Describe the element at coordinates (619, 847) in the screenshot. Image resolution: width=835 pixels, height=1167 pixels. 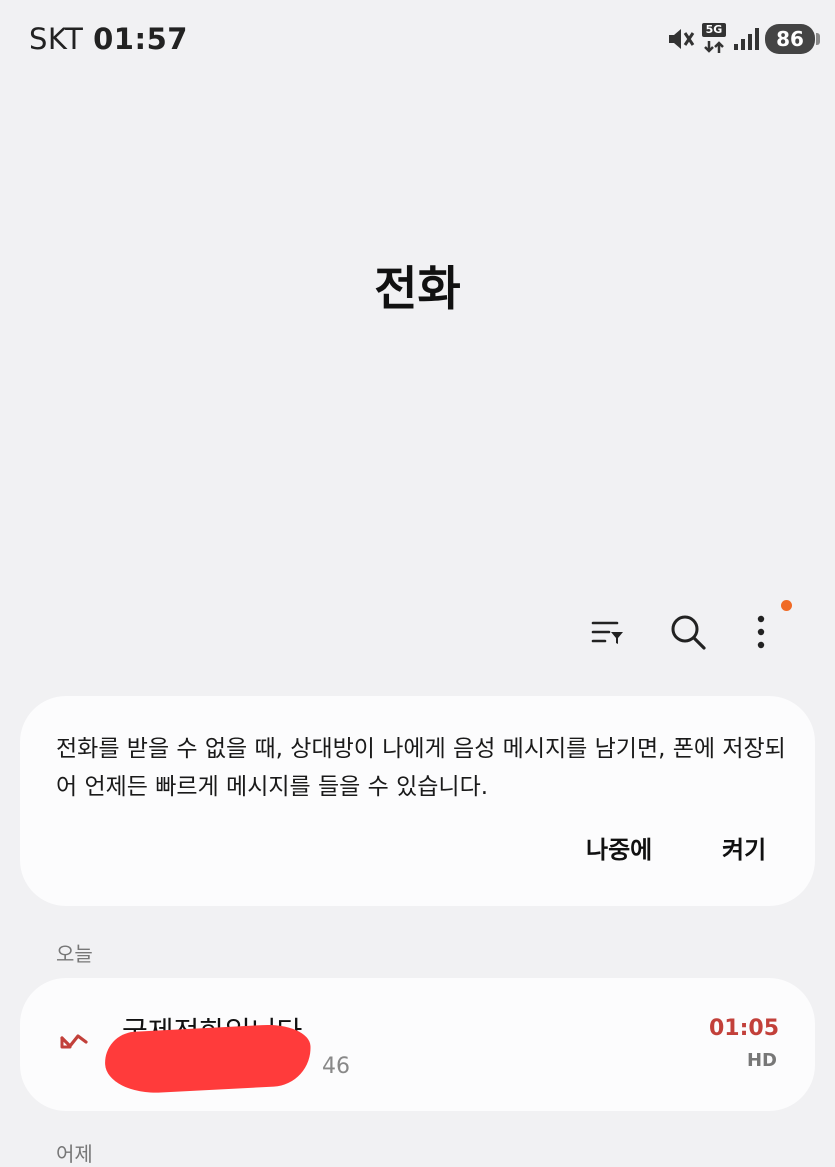
I see `later-button: 나중에` at that location.